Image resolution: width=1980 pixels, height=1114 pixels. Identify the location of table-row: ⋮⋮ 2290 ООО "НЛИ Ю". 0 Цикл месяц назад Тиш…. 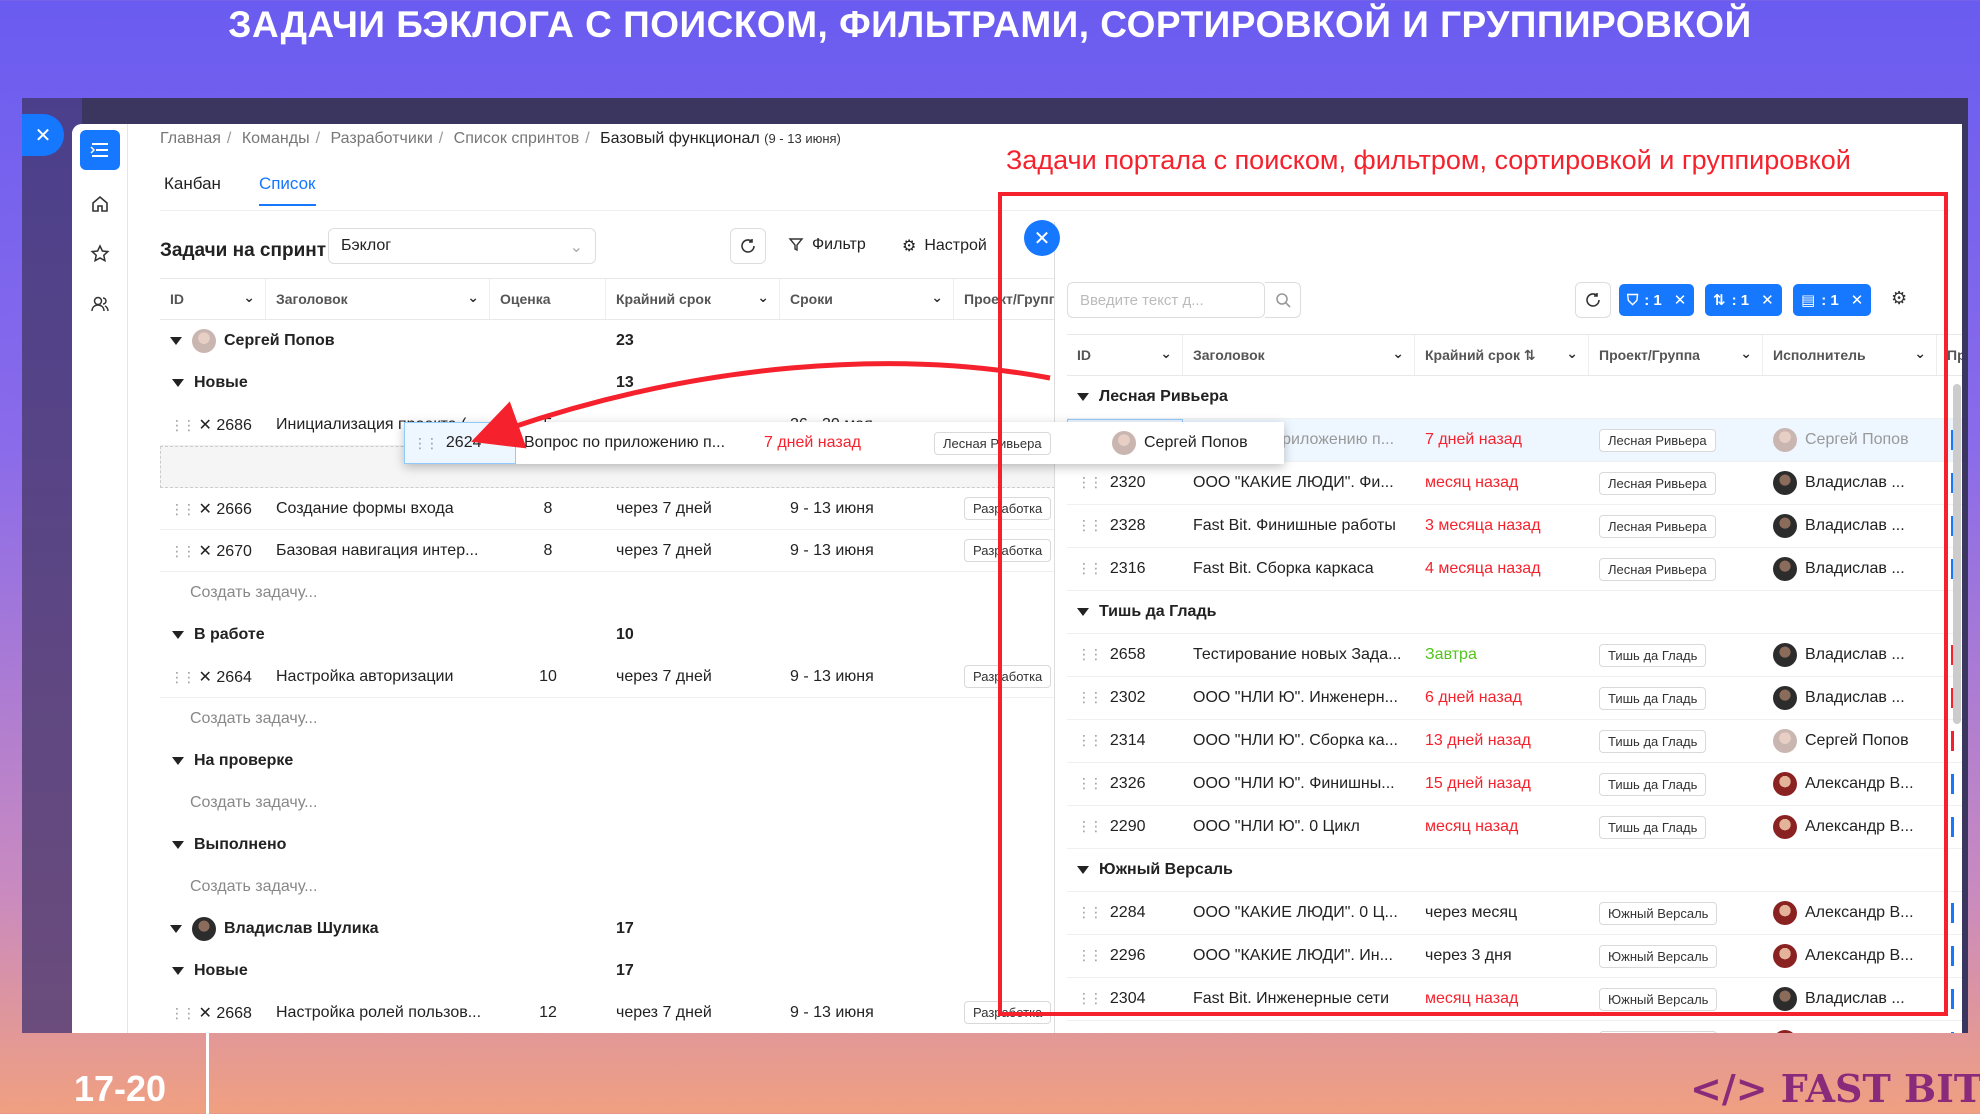
(1514, 827).